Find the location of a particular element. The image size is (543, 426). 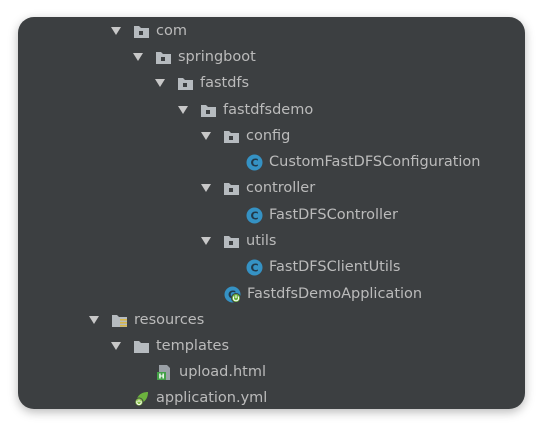

tree-row-fastdfs-demo-application: C FastdfsDemoApplication is located at coordinates (323, 294).